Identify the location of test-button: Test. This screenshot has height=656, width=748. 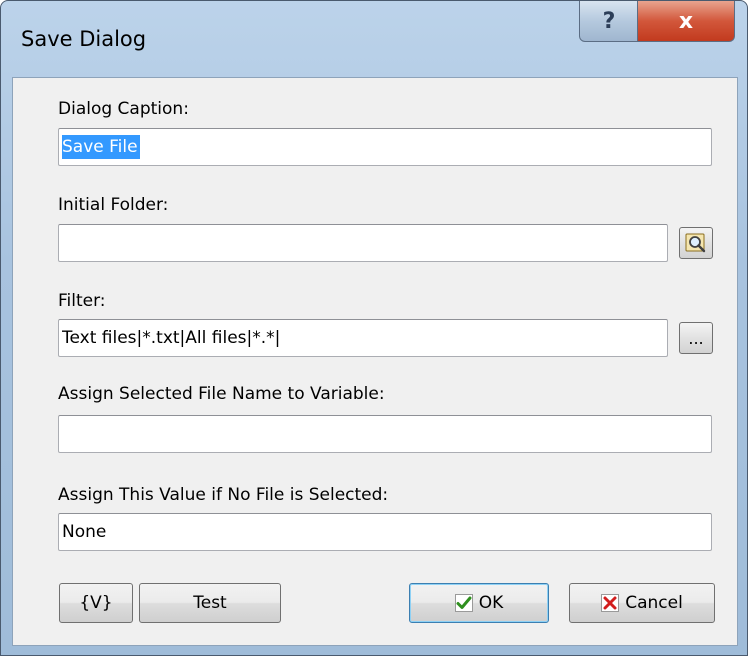
(210, 603).